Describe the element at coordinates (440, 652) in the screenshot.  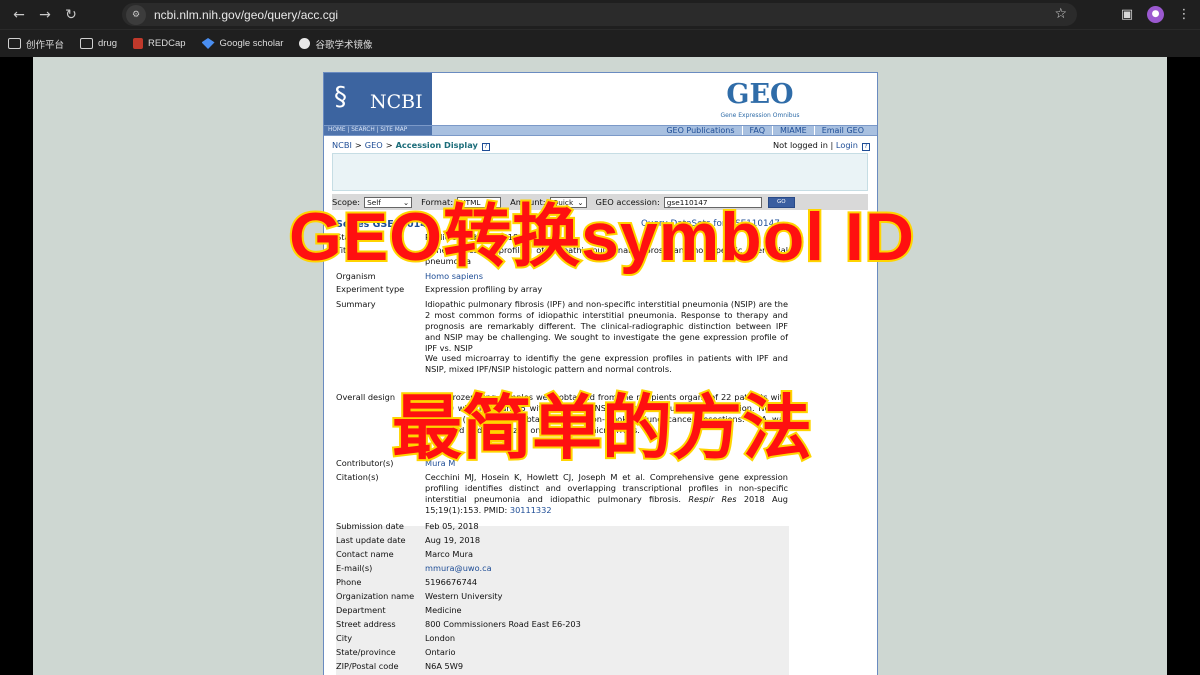
I see `field-value: Ontario` at that location.